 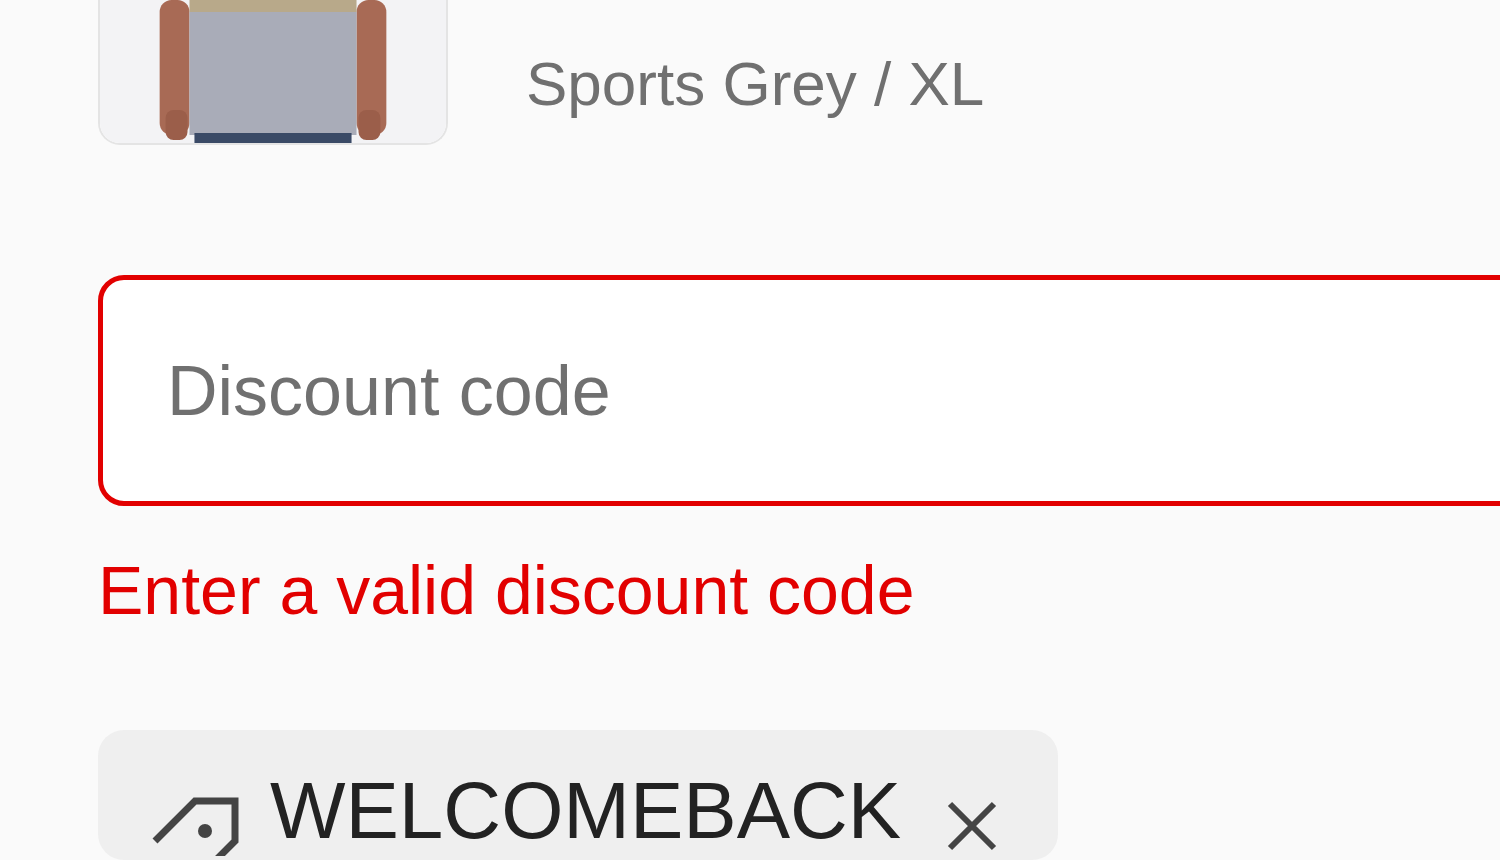 What do you see at coordinates (507, 590) in the screenshot?
I see `error-message: Enter a valid discount code` at bounding box center [507, 590].